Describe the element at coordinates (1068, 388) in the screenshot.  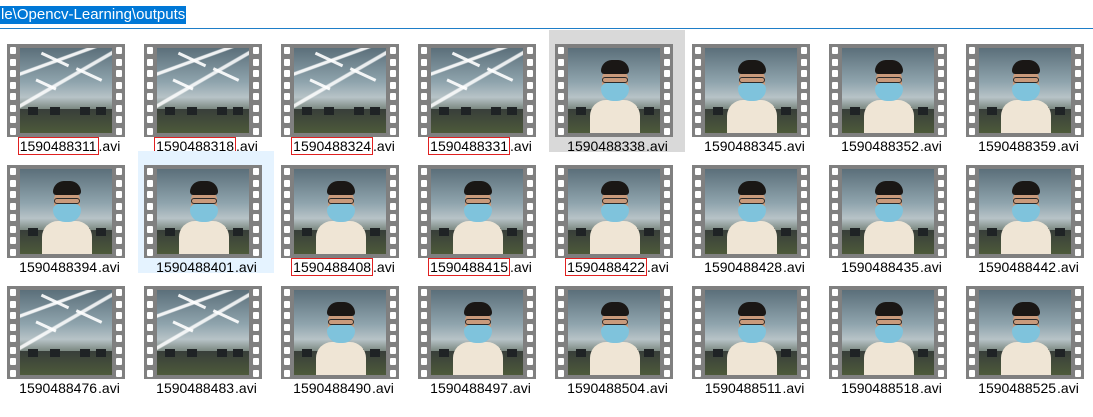
I see `file-extension: .avi` at that location.